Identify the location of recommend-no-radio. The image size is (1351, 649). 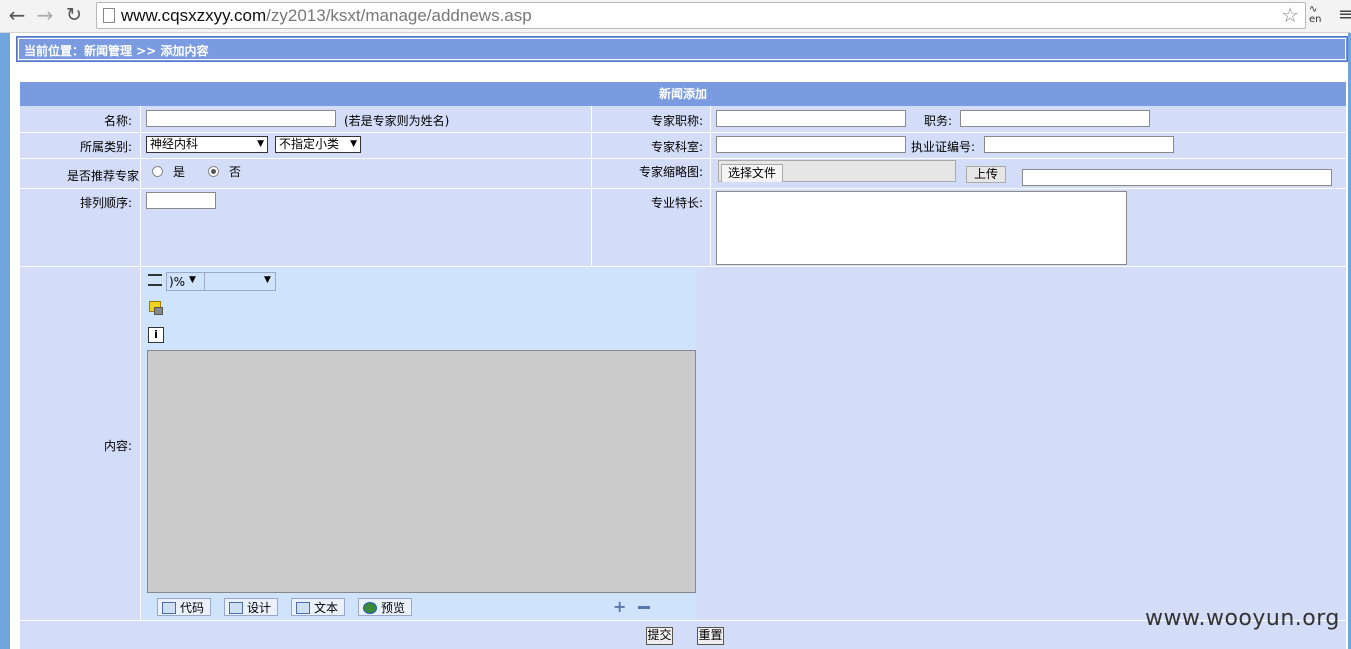
(213, 171).